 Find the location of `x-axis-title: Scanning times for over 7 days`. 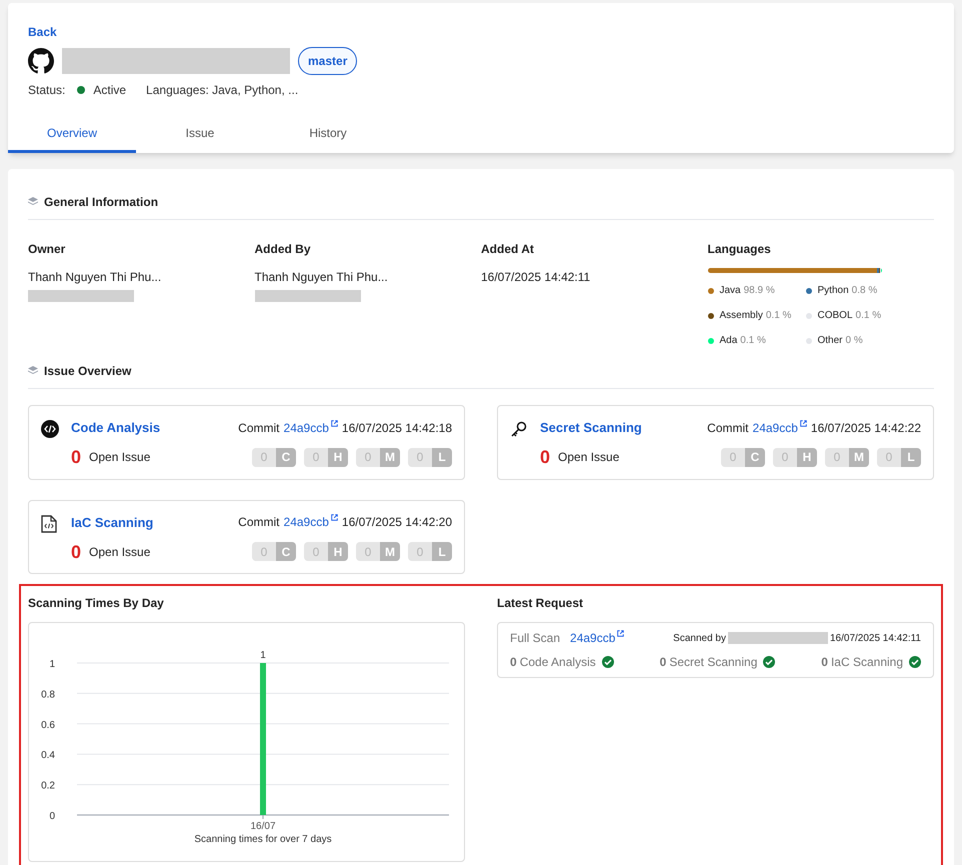

x-axis-title: Scanning times for over 7 days is located at coordinates (263, 839).